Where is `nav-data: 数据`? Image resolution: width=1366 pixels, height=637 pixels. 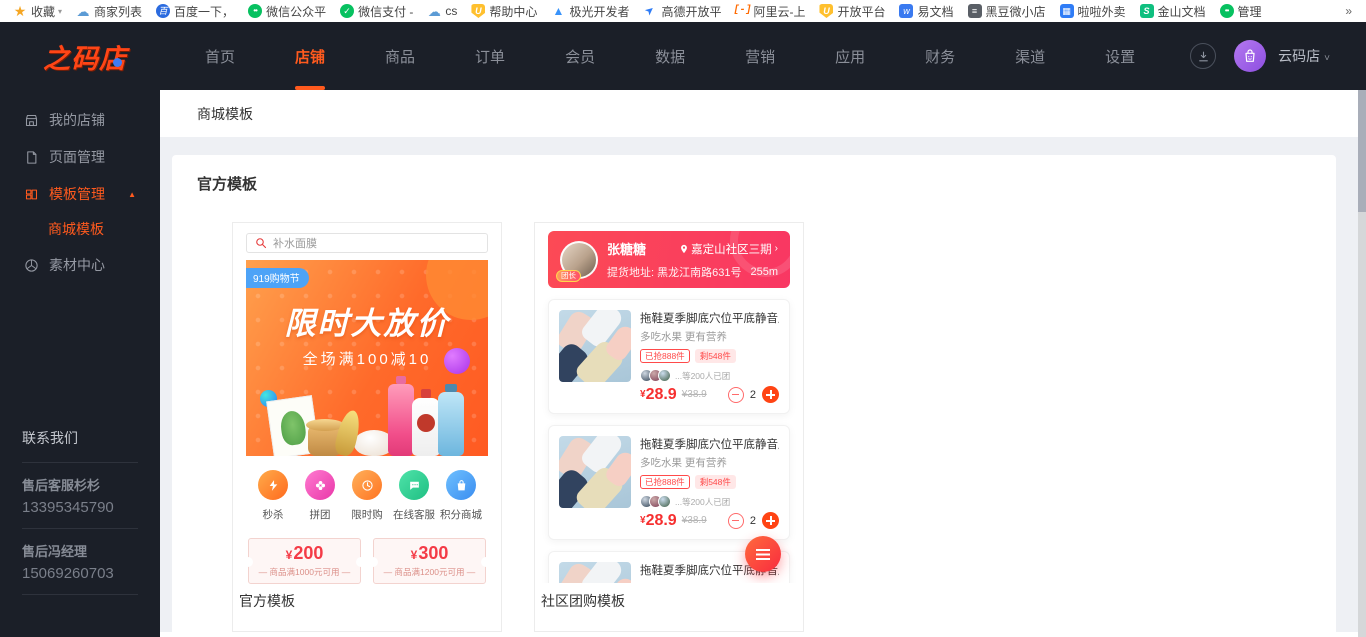 nav-data: 数据 is located at coordinates (670, 56).